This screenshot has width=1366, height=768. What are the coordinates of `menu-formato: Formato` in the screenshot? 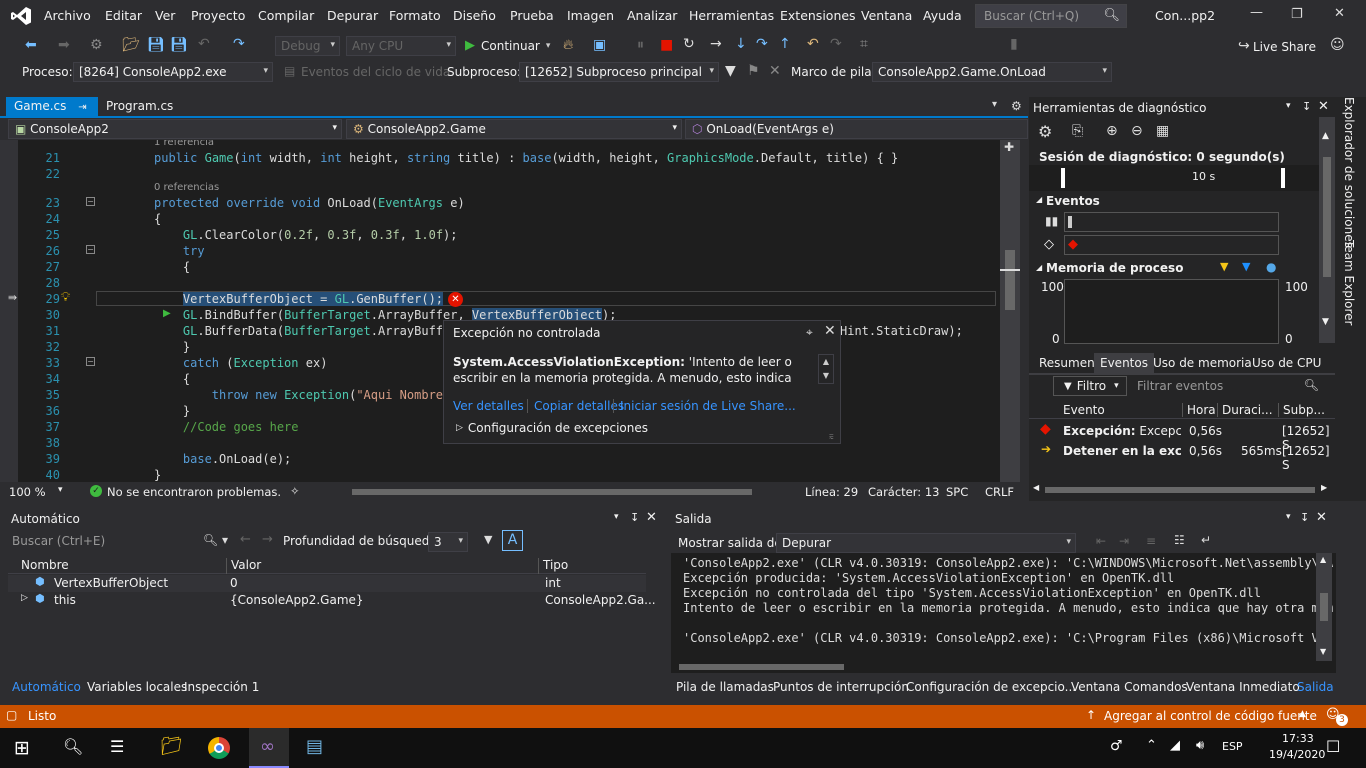 It's located at (415, 15).